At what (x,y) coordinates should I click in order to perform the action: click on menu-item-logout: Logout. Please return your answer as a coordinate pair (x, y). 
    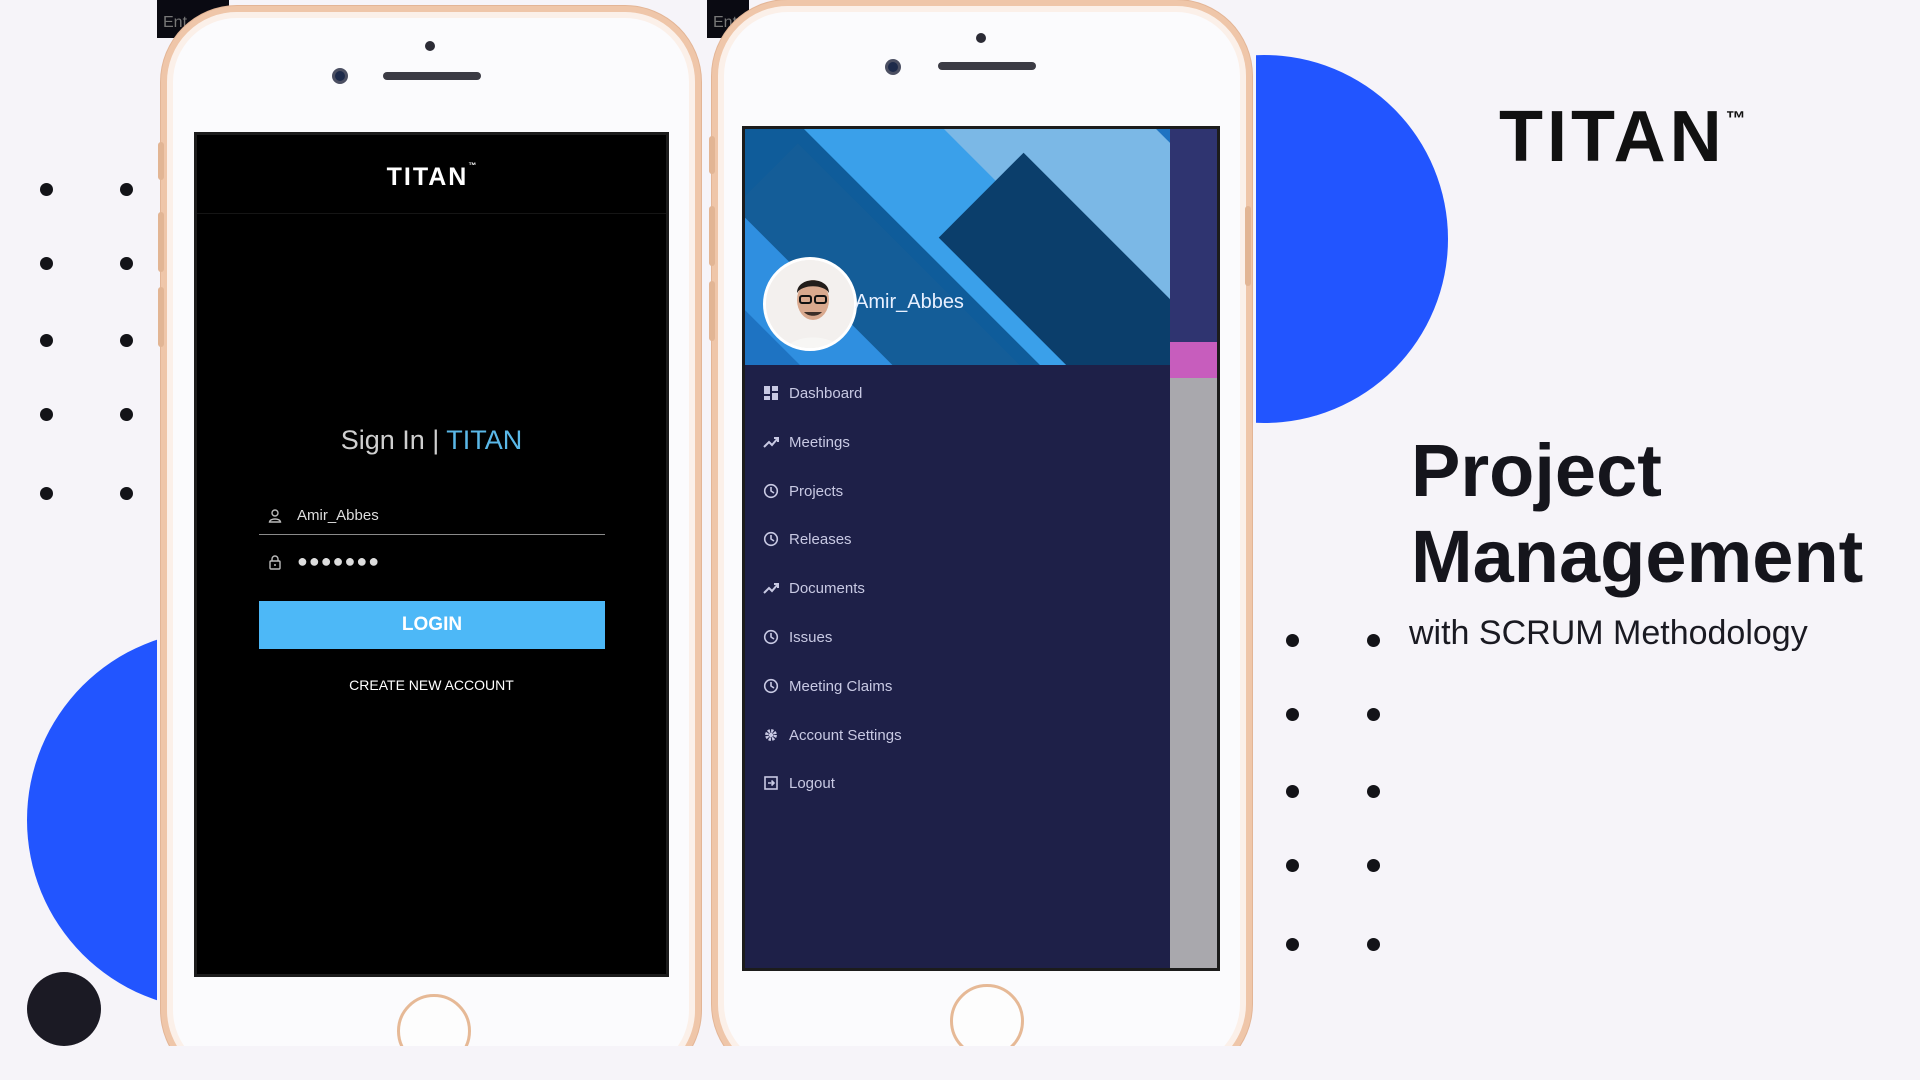
    Looking at the image, I should click on (957, 799).